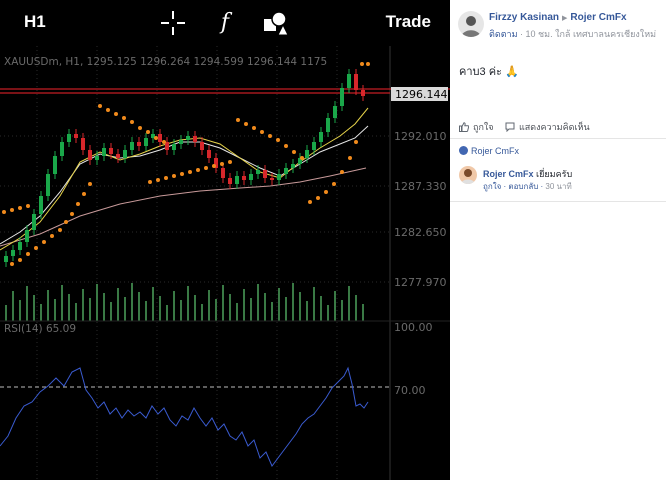 This screenshot has width=666, height=480. Describe the element at coordinates (523, 186) in the screenshot. I see `reply-reply-link: ตอบกลับ` at that location.